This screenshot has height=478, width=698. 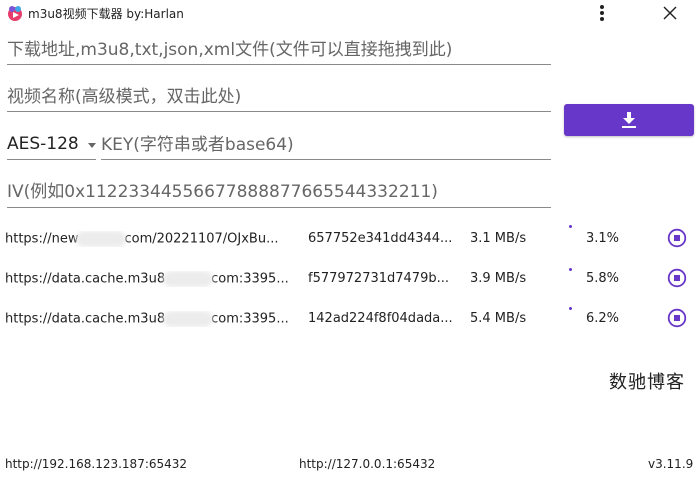 I want to click on task-speed: 5.4 MB/s, so click(x=498, y=318).